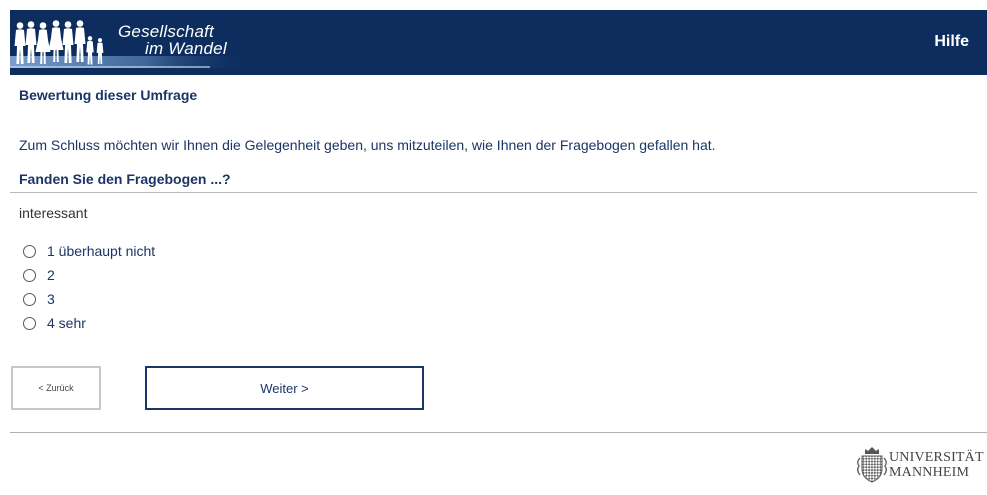  I want to click on item-label: interessant, so click(53, 213).